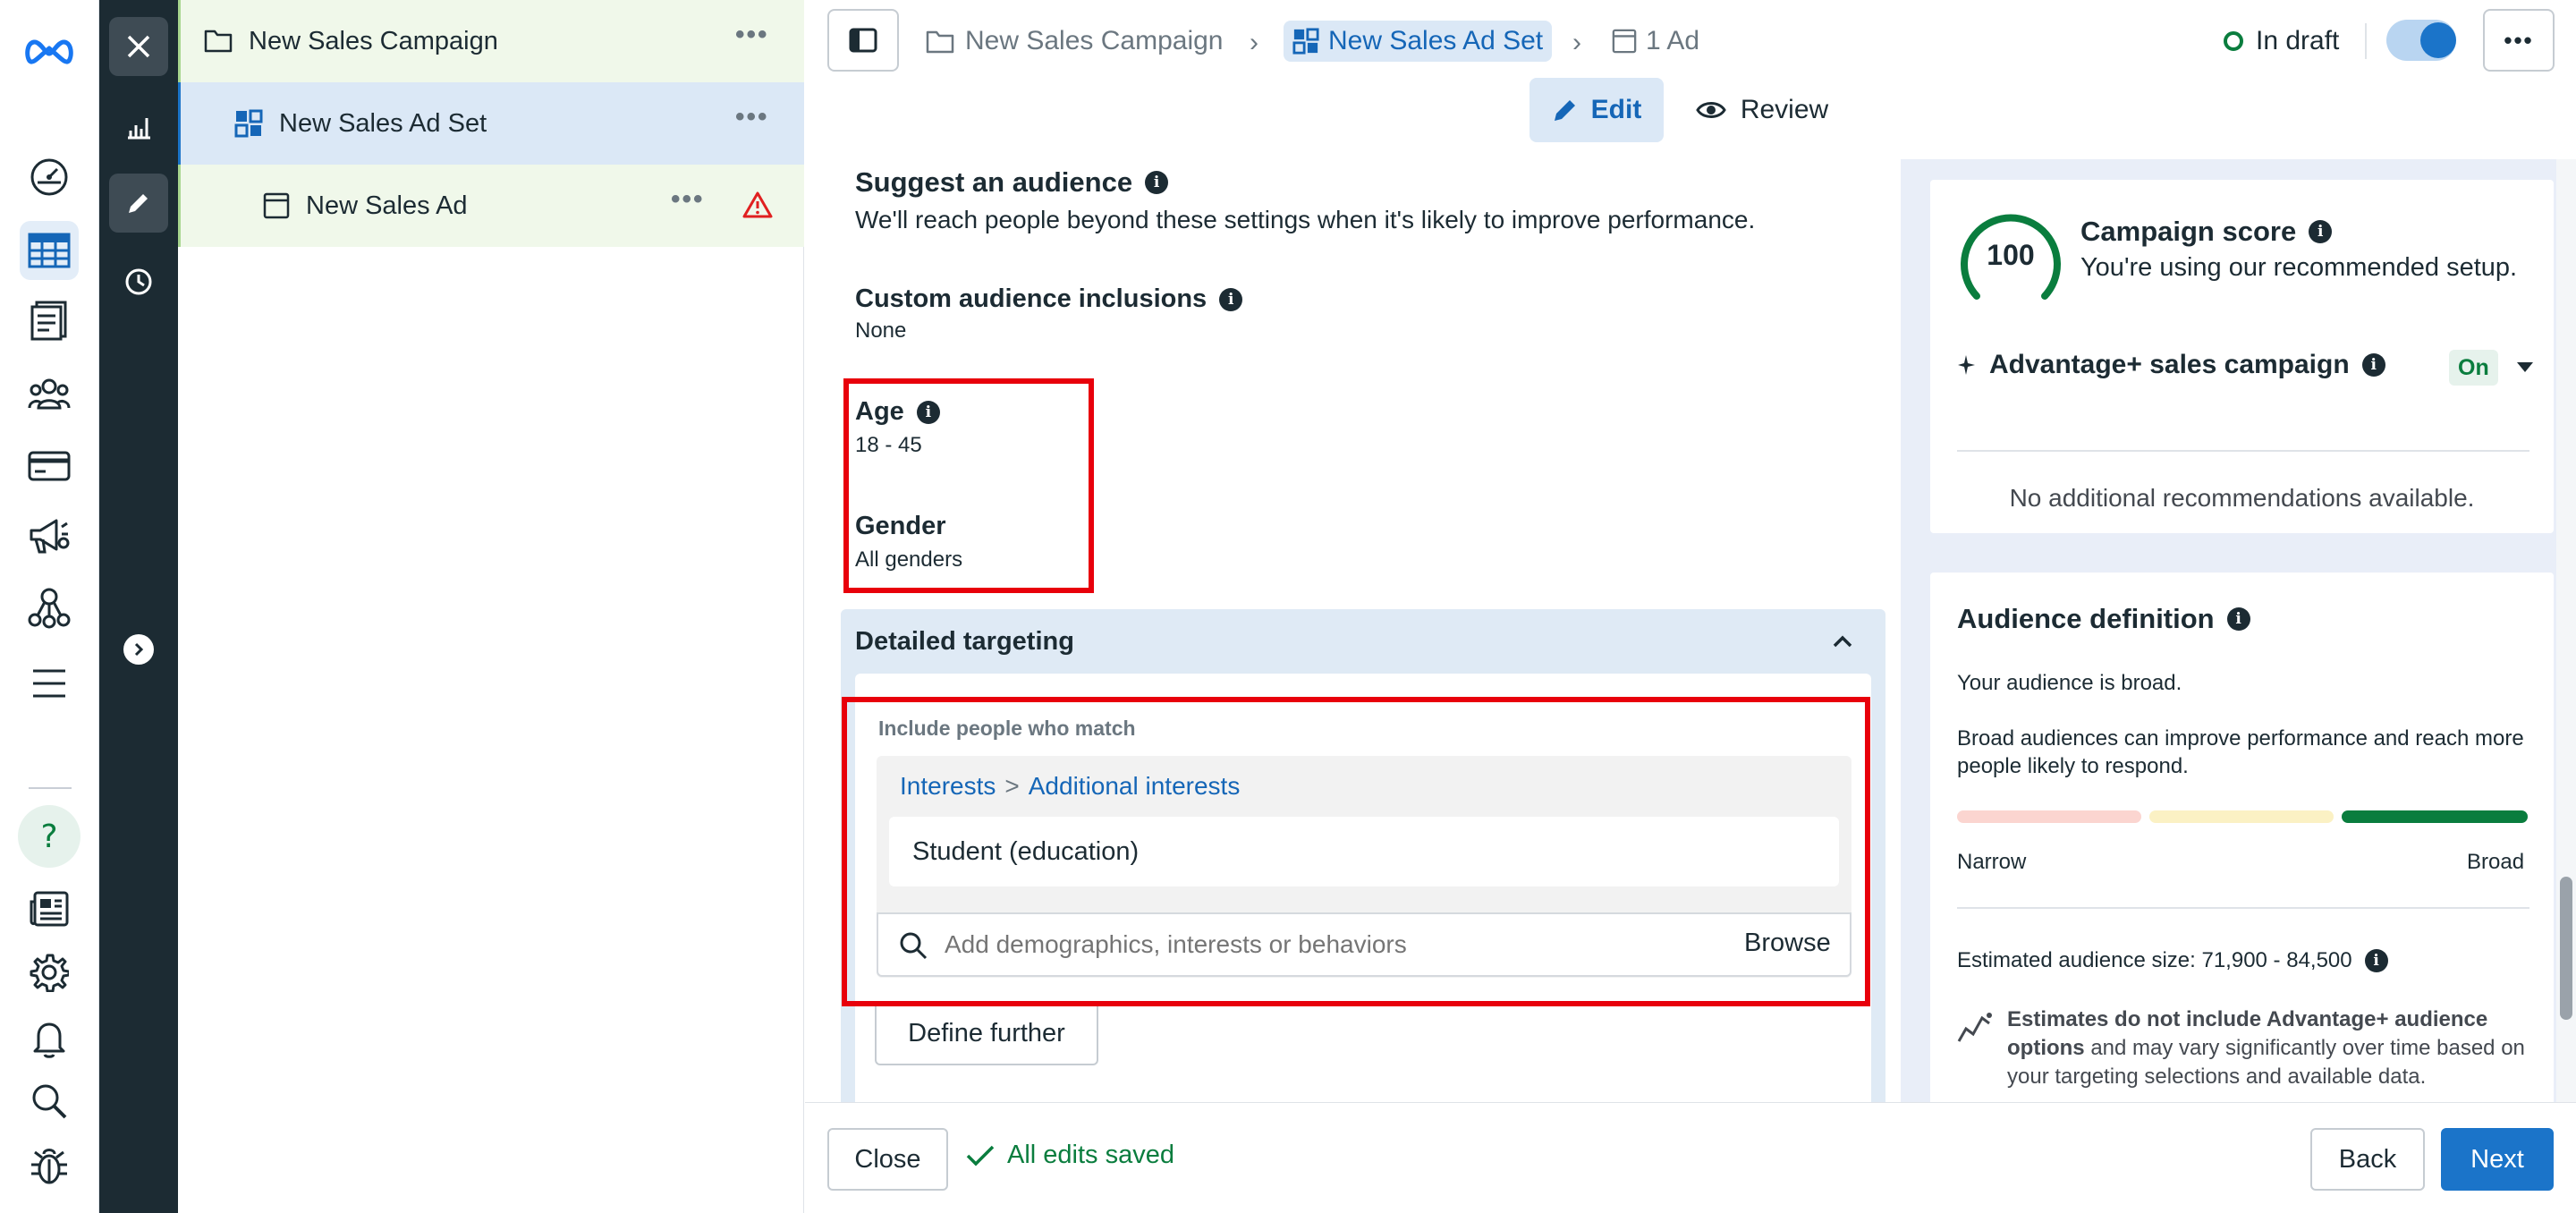 The image size is (2576, 1213). Describe the element at coordinates (1597, 110) in the screenshot. I see `tab-edit: Edit` at that location.